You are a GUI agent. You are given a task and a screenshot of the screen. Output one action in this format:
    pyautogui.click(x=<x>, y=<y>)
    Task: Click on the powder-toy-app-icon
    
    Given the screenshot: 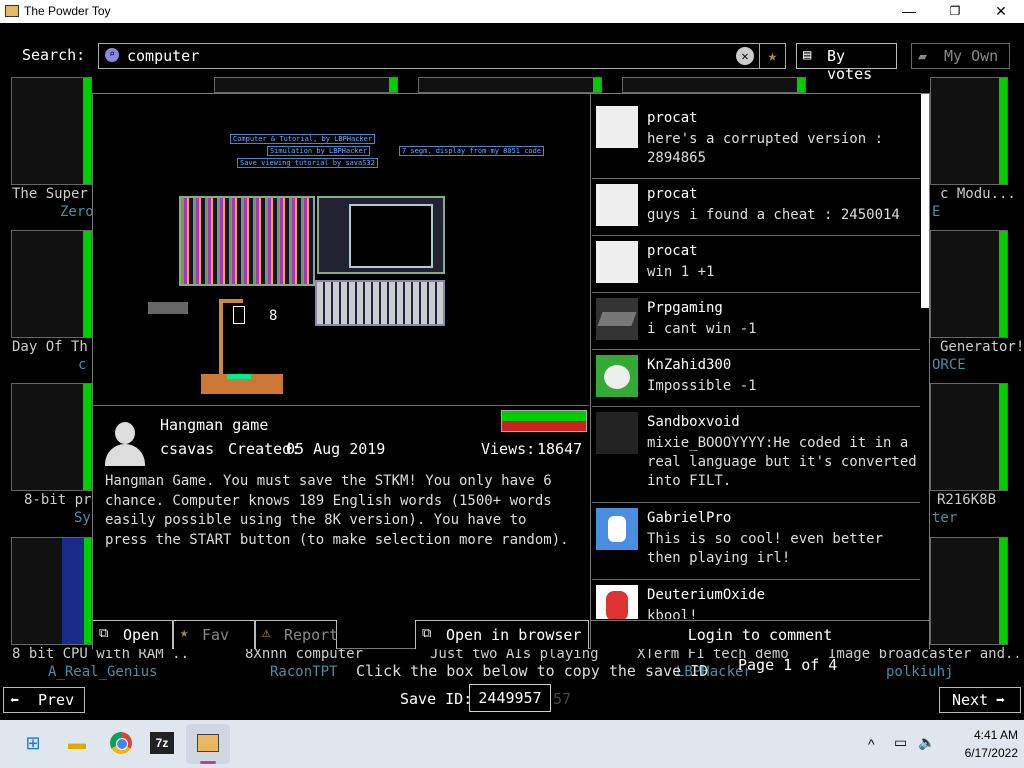 What is the action you would take?
    pyautogui.click(x=12, y=11)
    